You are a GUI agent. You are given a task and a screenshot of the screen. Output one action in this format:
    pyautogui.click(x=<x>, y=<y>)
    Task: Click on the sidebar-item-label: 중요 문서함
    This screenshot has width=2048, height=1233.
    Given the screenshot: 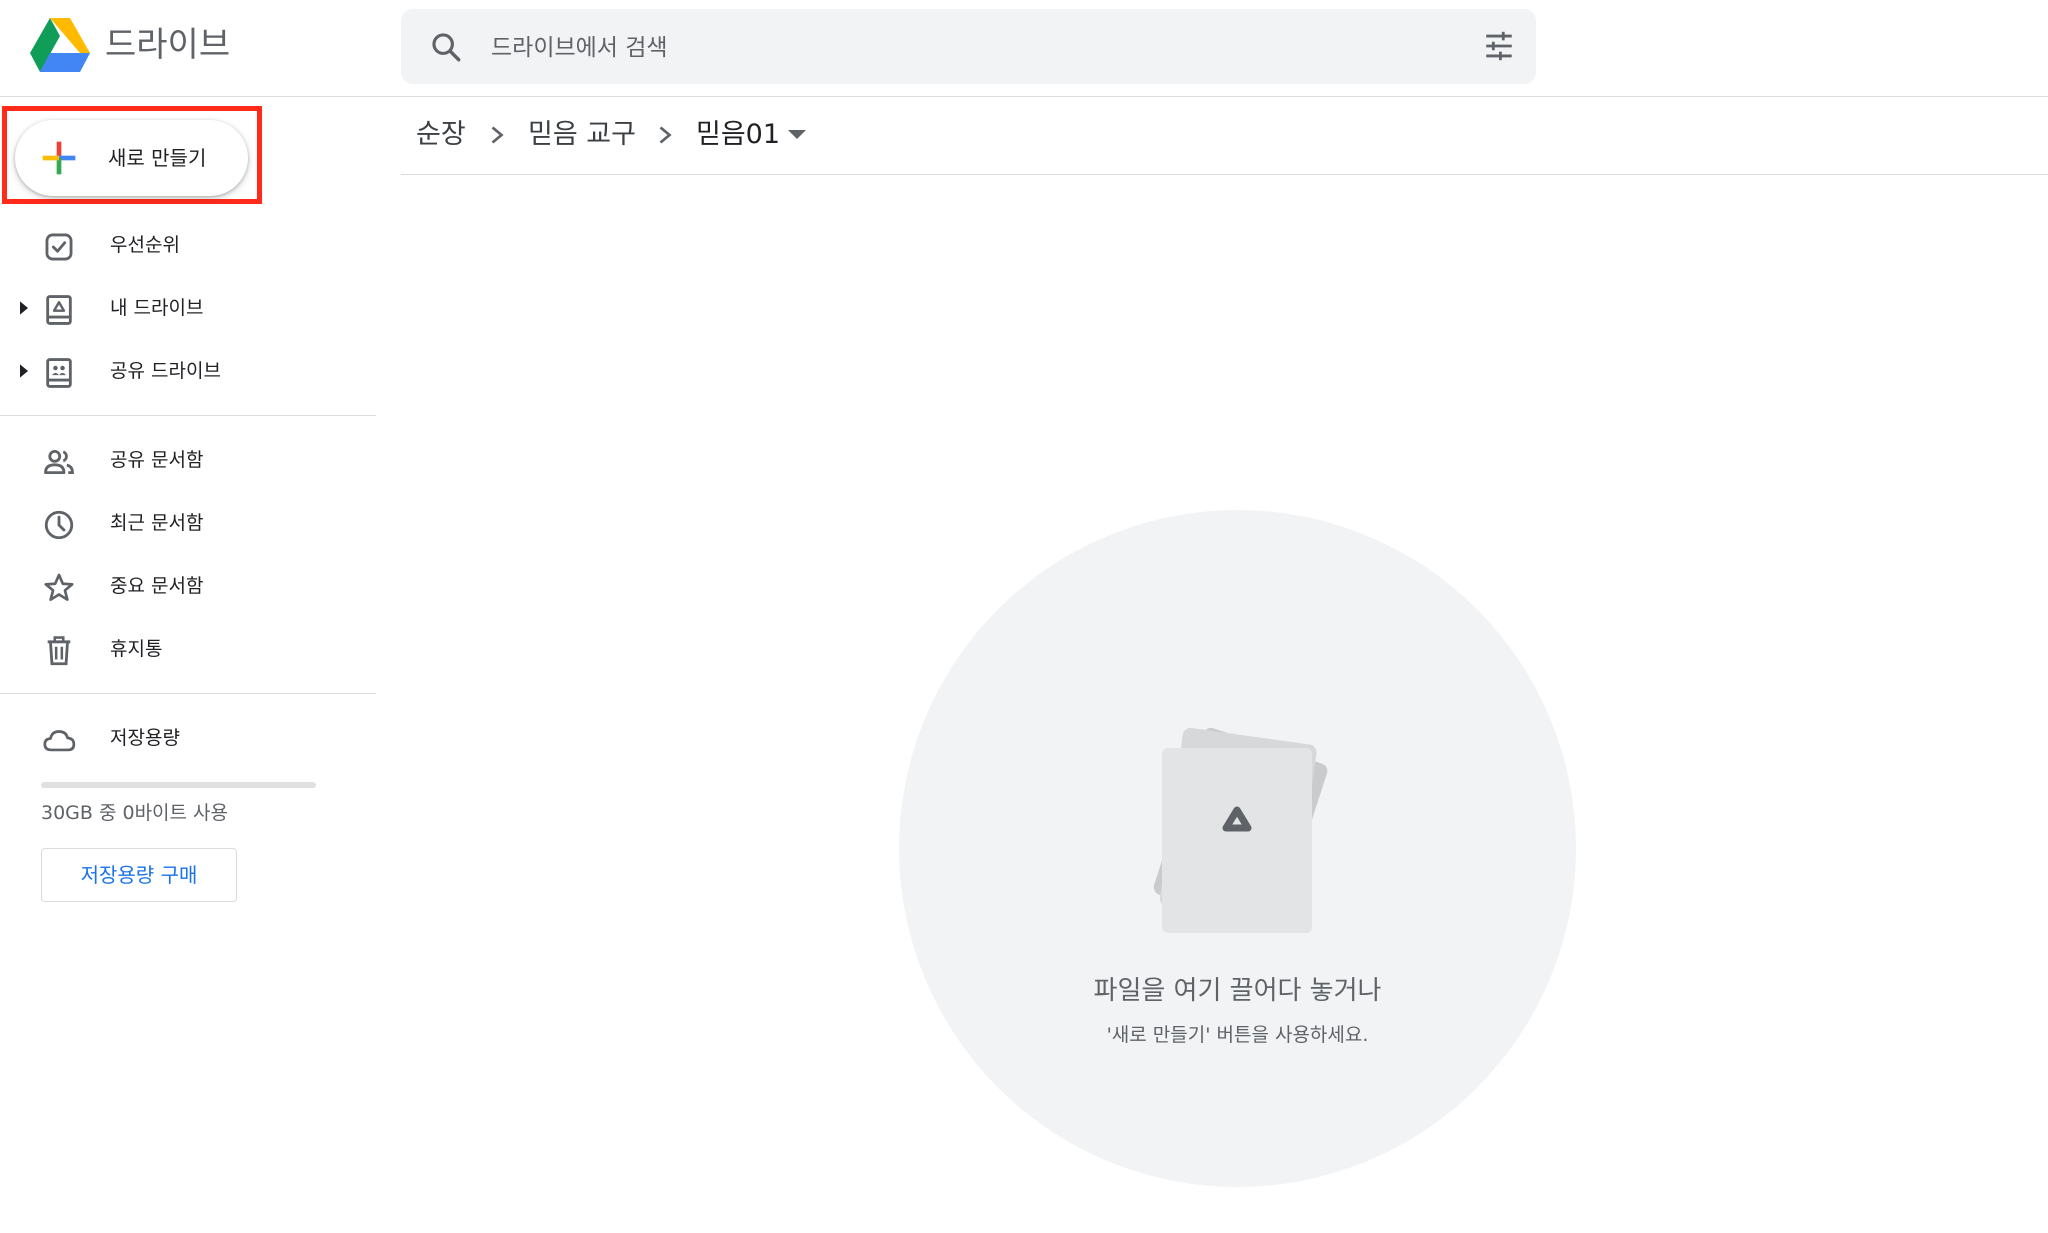 What is the action you would take?
    pyautogui.click(x=157, y=586)
    